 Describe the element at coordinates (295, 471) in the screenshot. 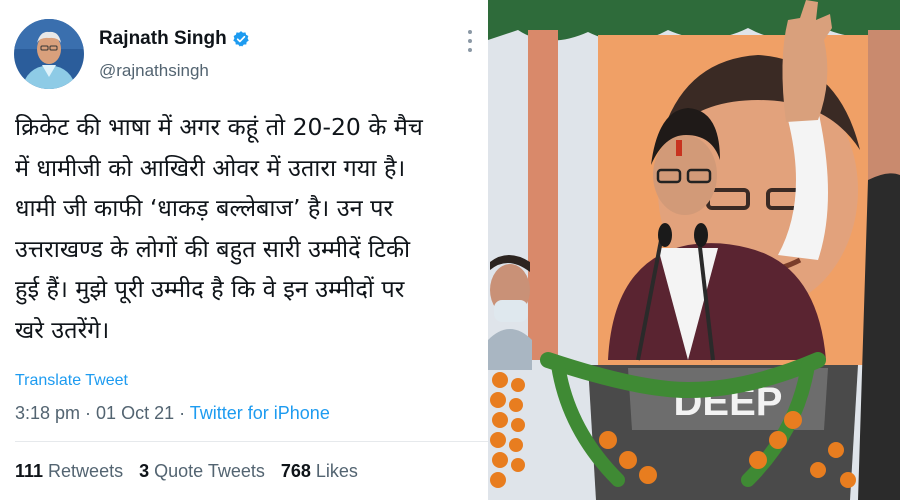

I see `likes-count: 768` at that location.